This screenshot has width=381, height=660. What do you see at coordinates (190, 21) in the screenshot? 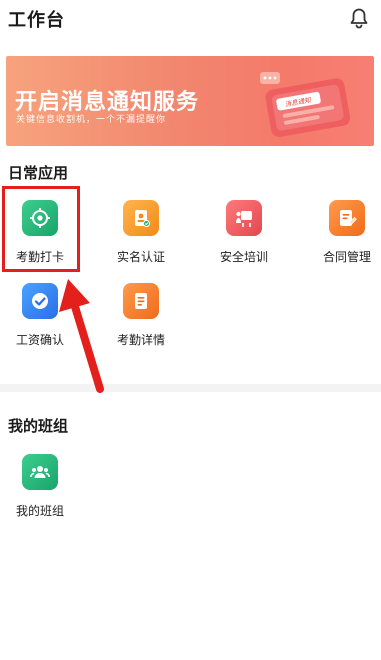
I see `top-bar: 工作台` at bounding box center [190, 21].